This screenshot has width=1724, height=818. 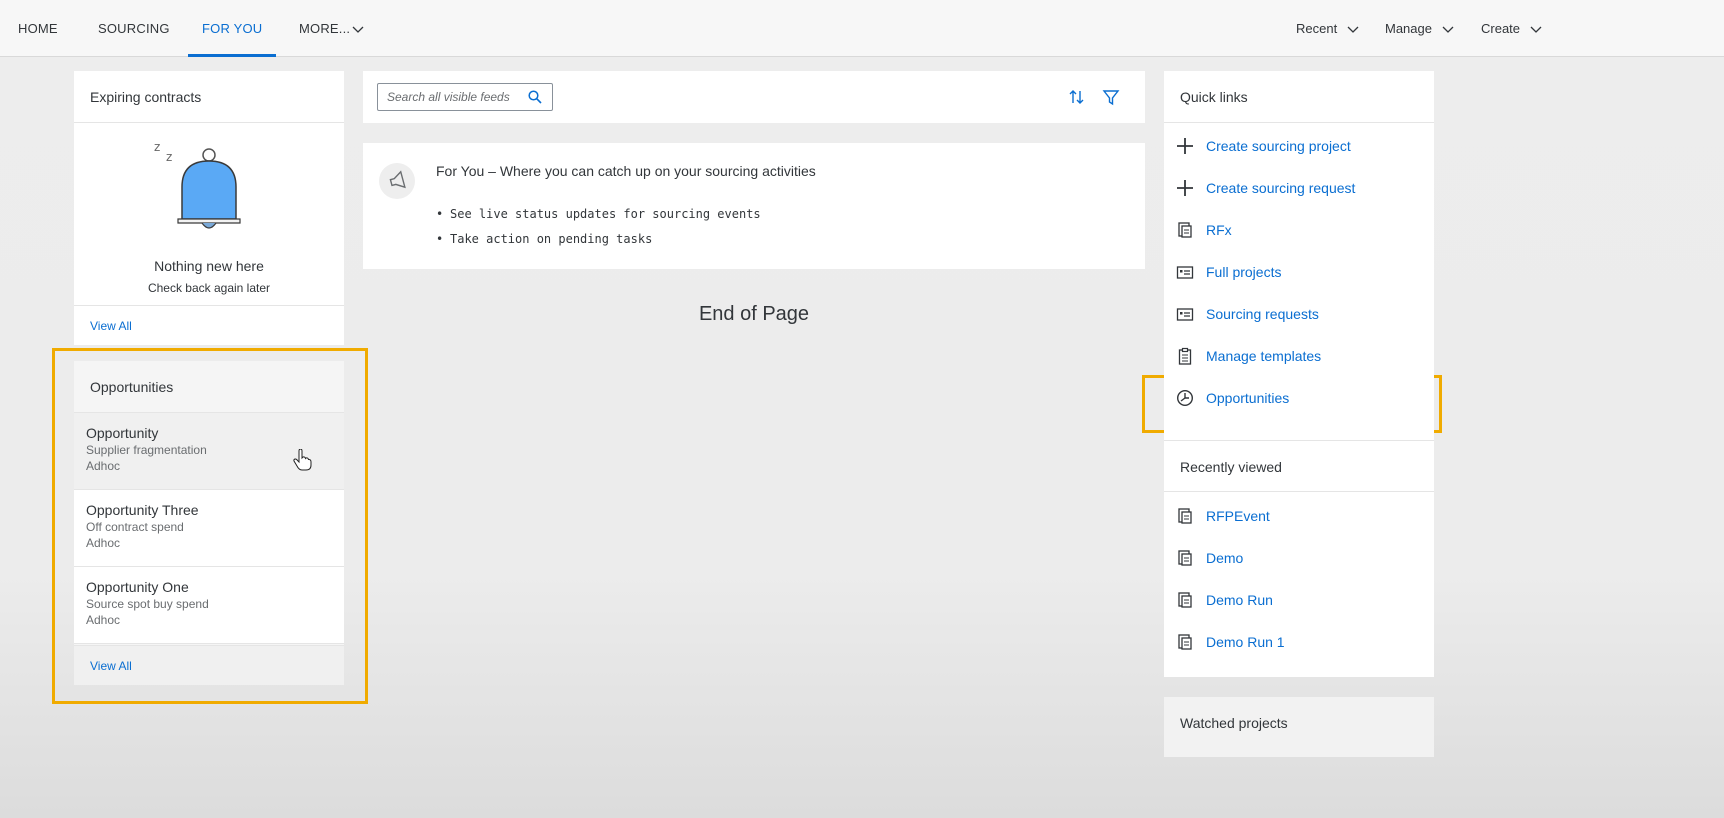 I want to click on sort-icon, so click(x=1077, y=97).